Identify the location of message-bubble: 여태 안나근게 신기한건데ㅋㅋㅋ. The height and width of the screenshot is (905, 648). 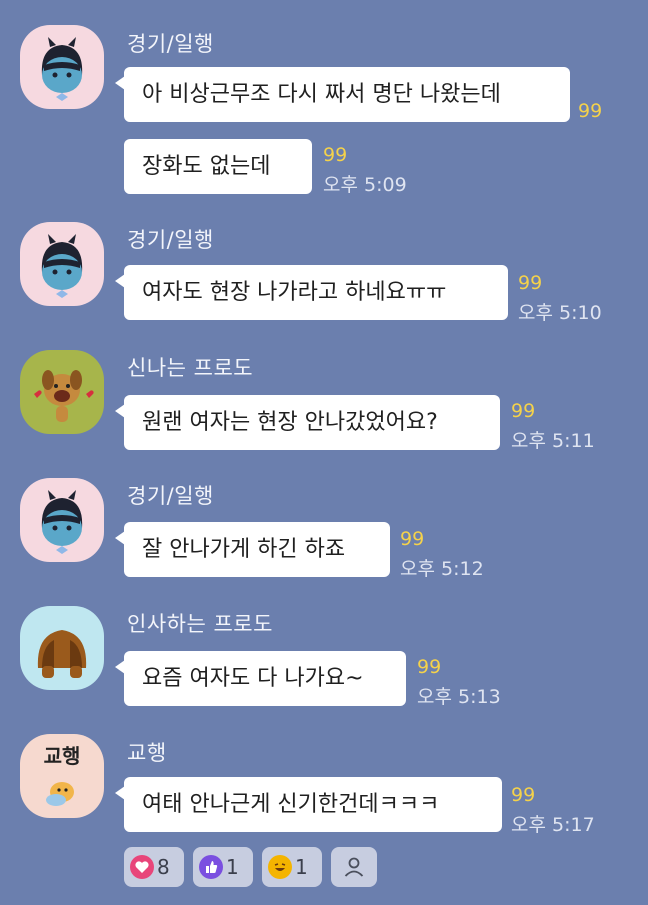
(308, 804).